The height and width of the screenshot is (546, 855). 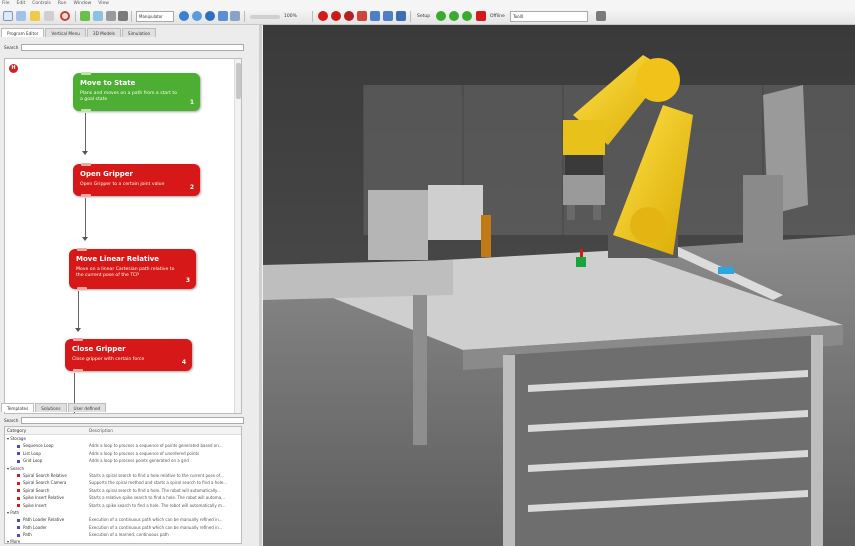 What do you see at coordinates (223, 16) in the screenshot?
I see `grid-icon` at bounding box center [223, 16].